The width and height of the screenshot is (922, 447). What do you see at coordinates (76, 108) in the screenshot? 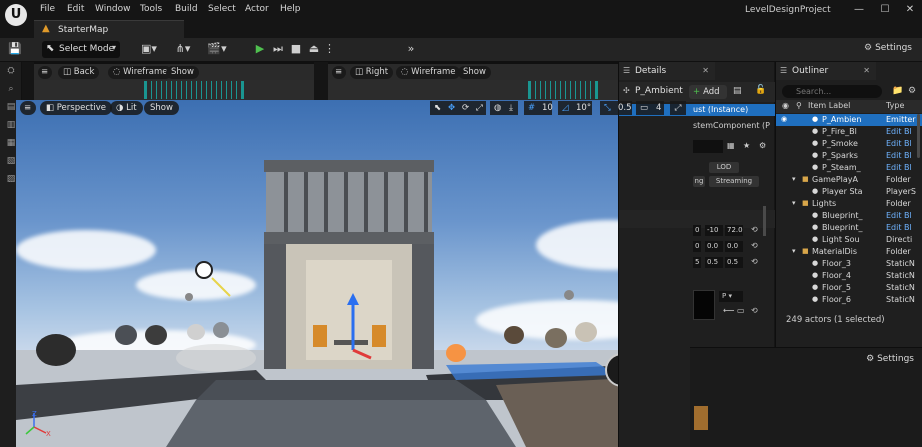
I see `perspective-button: ◧ Perspective` at bounding box center [76, 108].